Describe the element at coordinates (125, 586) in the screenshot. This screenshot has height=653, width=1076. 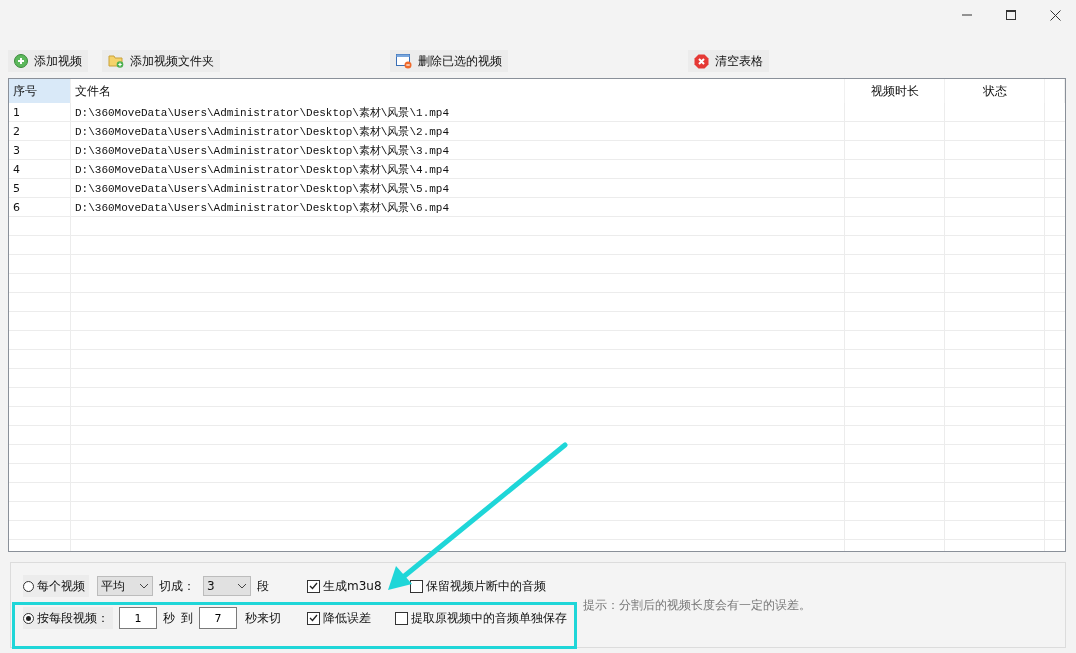
I see `dropdown: 平均` at that location.